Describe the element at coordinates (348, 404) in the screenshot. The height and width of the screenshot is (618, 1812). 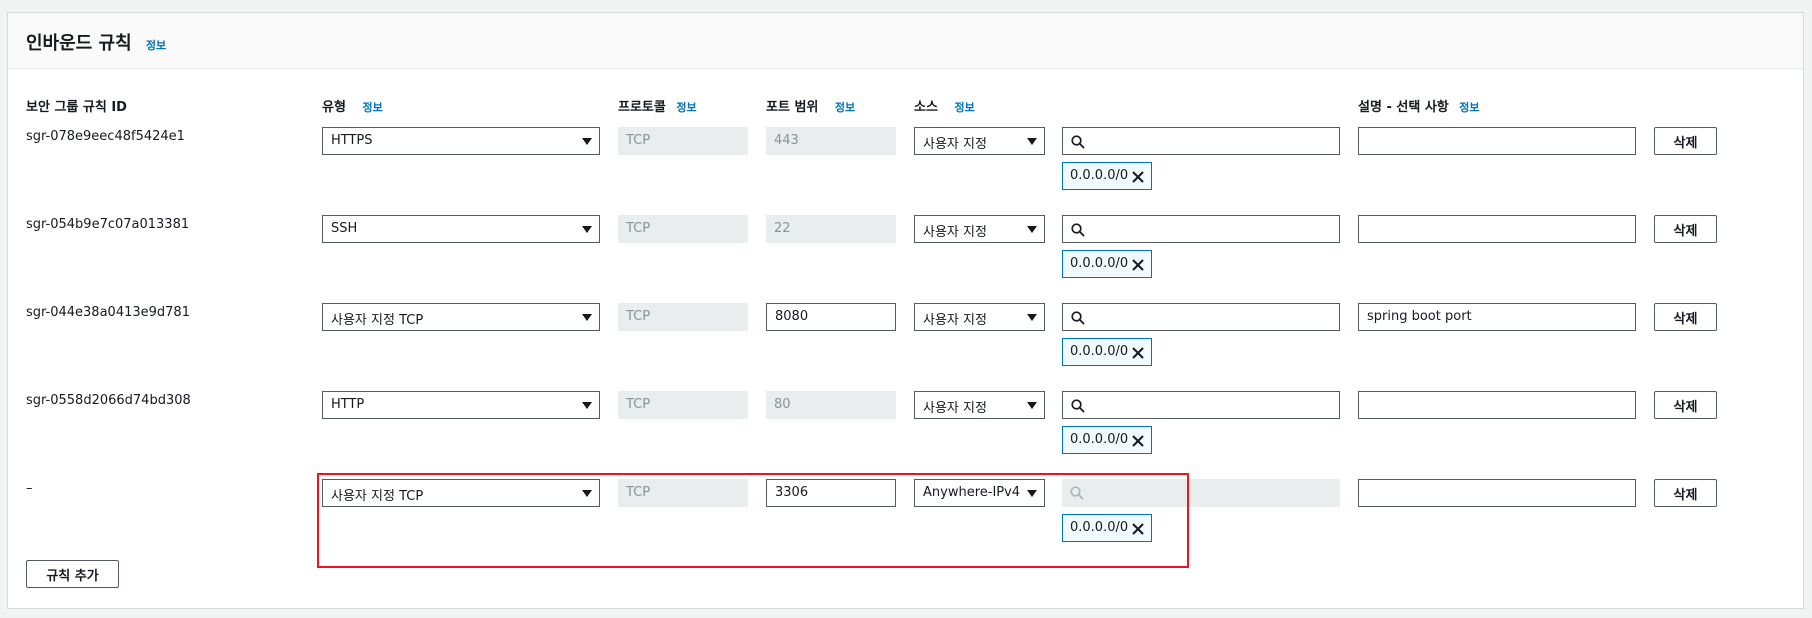
I see `type-select-value: HTTP` at that location.